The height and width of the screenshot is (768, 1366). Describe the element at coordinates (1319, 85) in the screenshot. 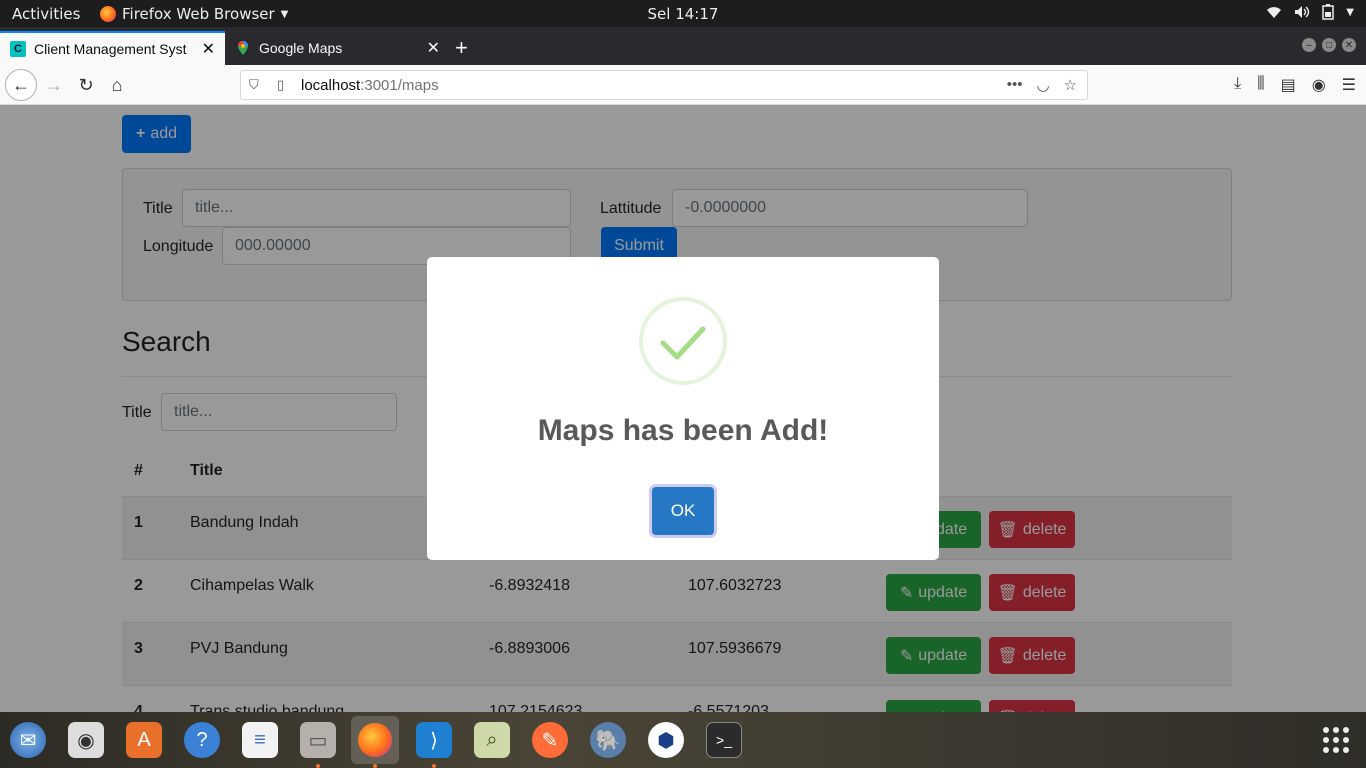

I see `account-icon: ◉` at that location.